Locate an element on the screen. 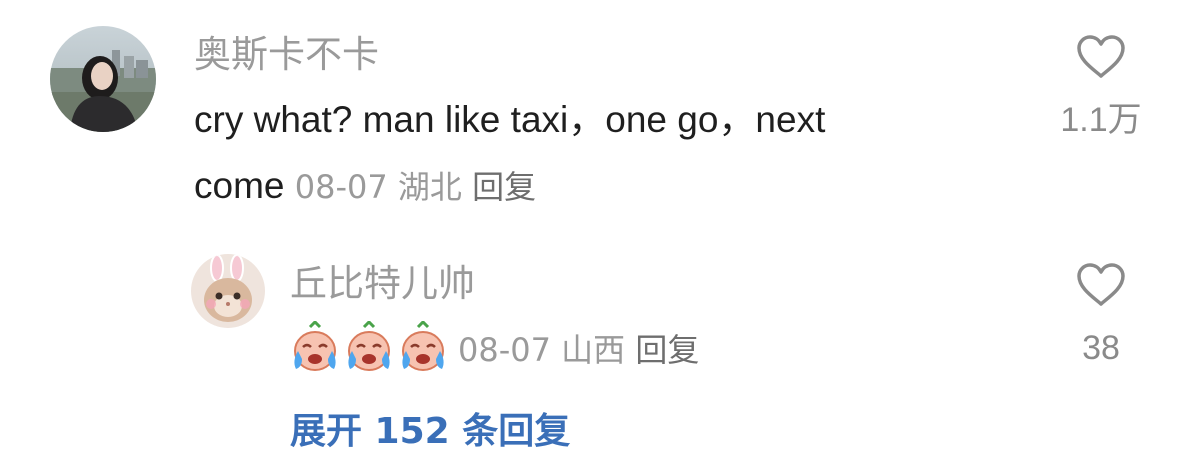 This screenshot has height=454, width=1179. like-button: 1.1万 is located at coordinates (1101, 87).